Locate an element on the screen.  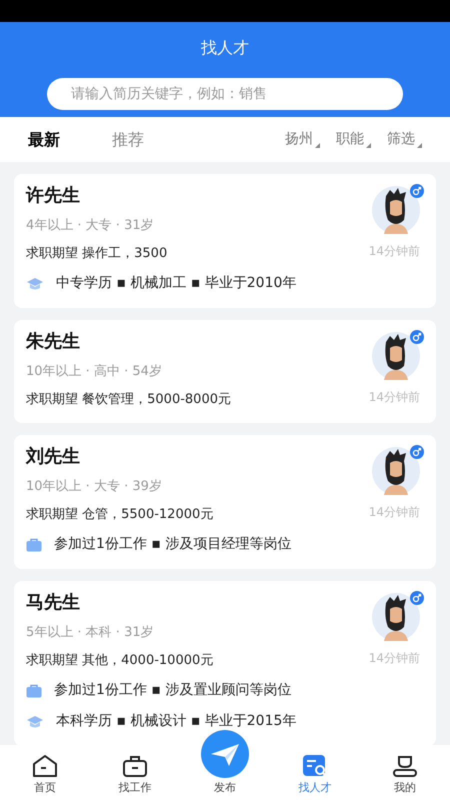
candidate-name: 许先生 is located at coordinates (53, 196).